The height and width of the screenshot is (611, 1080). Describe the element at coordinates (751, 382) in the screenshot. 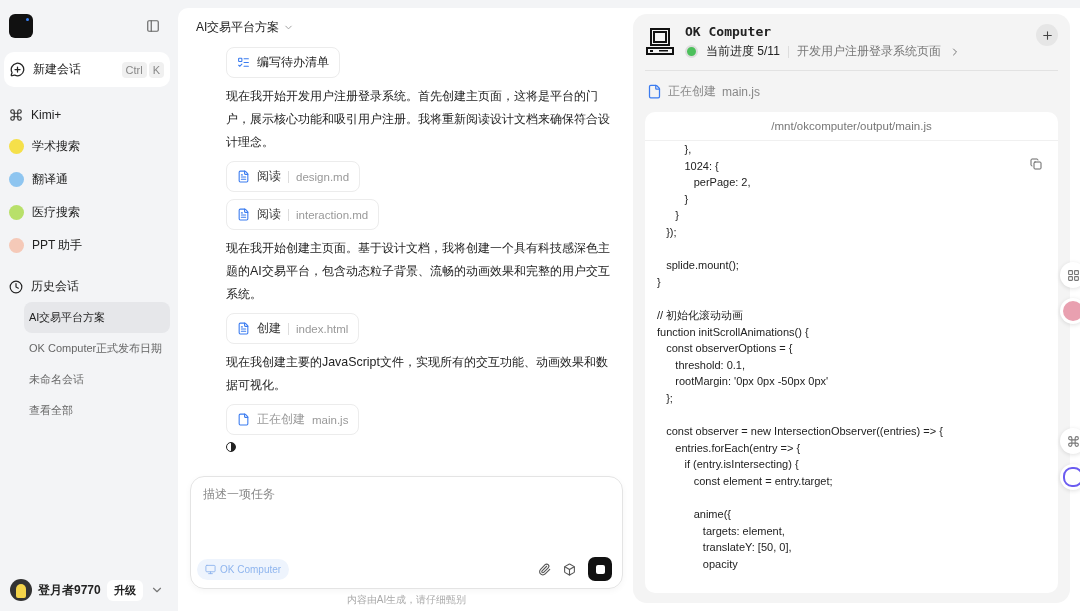

I see `code-line: rootMargin: '0px 0px -50px 0px'` at that location.